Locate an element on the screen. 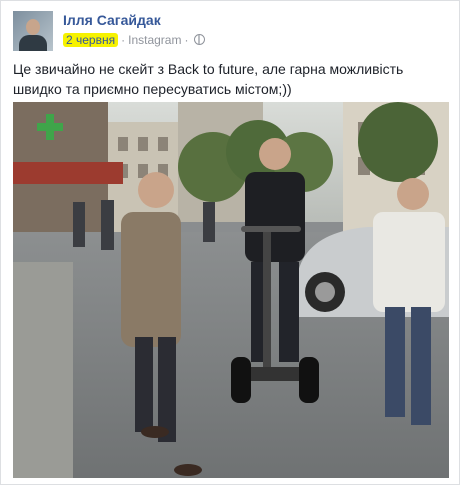 This screenshot has height=485, width=460. post-source-link: Instagram is located at coordinates (154, 40).